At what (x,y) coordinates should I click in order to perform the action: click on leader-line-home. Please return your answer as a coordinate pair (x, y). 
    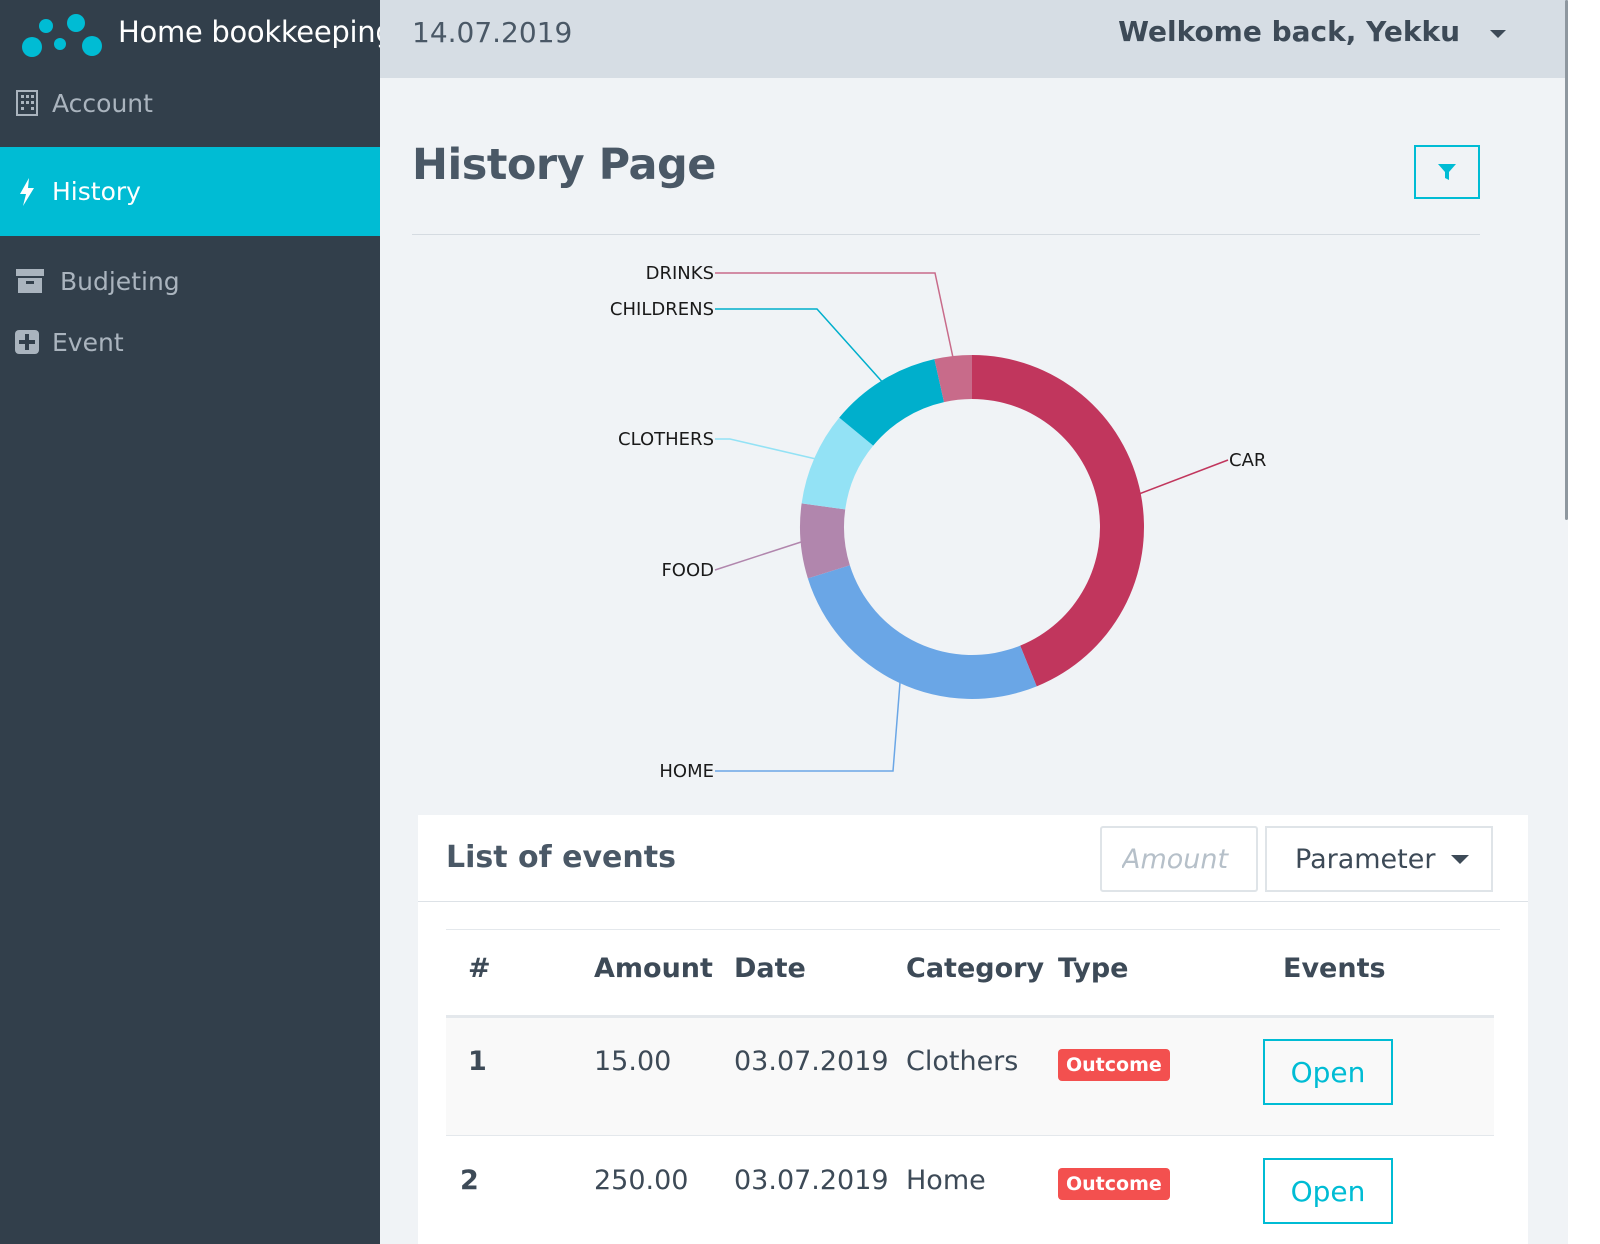
    Looking at the image, I should click on (808, 725).